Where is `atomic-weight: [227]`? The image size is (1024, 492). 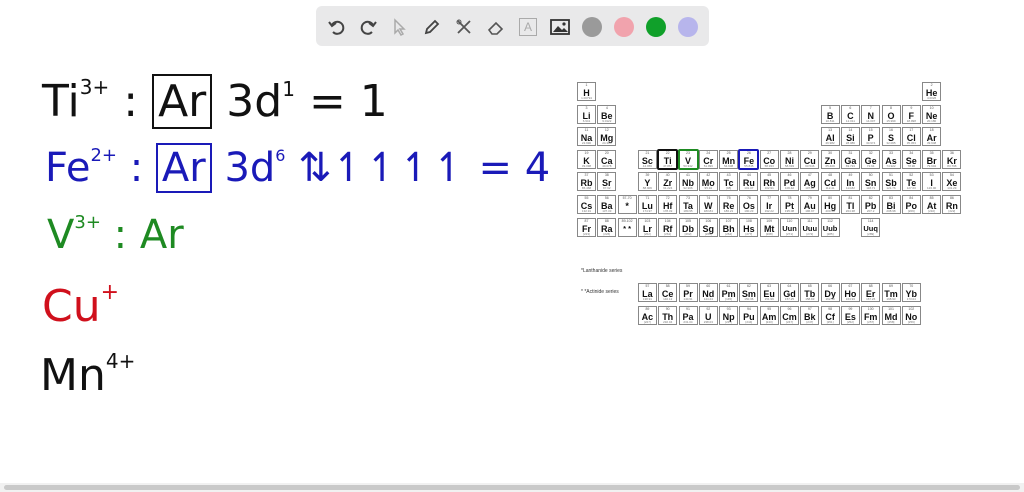 atomic-weight: [227] is located at coordinates (647, 321).